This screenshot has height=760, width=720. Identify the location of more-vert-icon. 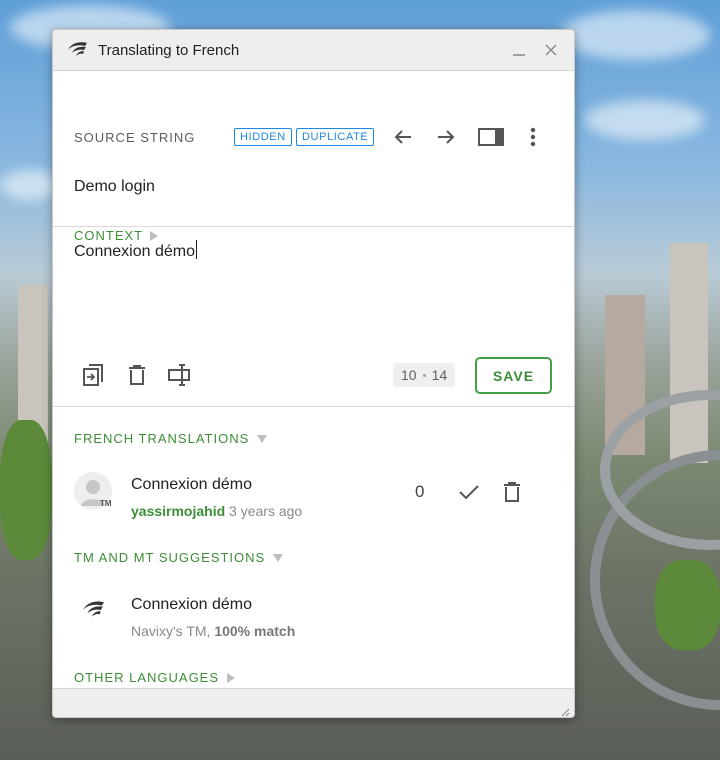
(533, 137).